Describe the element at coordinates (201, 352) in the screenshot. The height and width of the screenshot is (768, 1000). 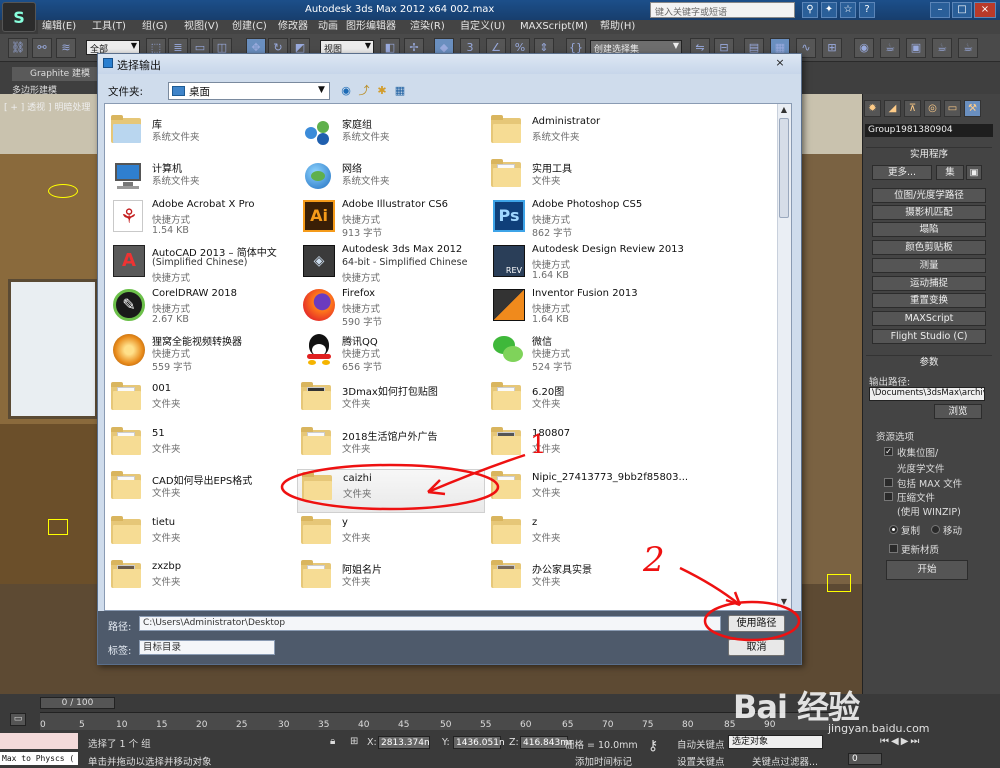
I see `list-item: 狸窝全能视频转换器 快捷方式 559 字节` at that location.